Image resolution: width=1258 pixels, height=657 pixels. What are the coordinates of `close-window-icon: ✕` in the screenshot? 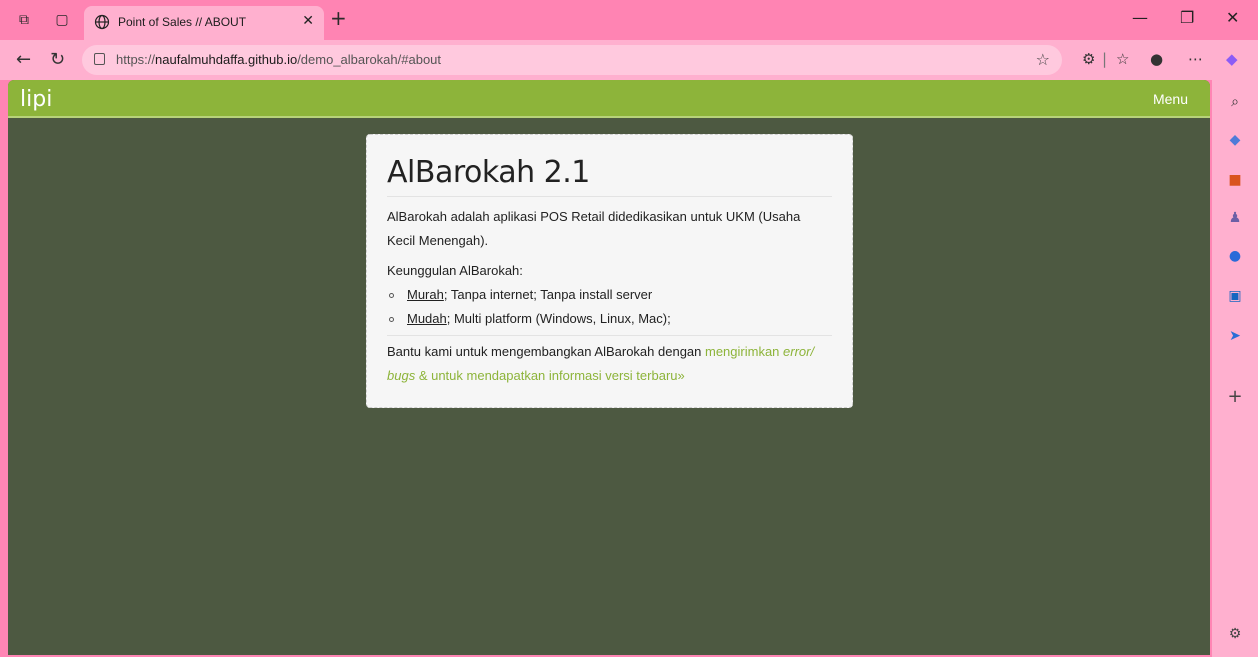 It's located at (1232, 17).